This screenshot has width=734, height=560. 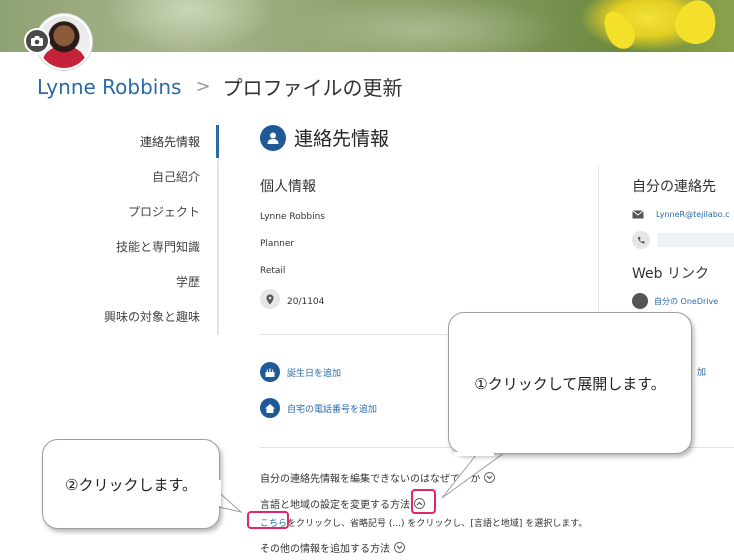 What do you see at coordinates (270, 408) in the screenshot?
I see `home-icon` at bounding box center [270, 408].